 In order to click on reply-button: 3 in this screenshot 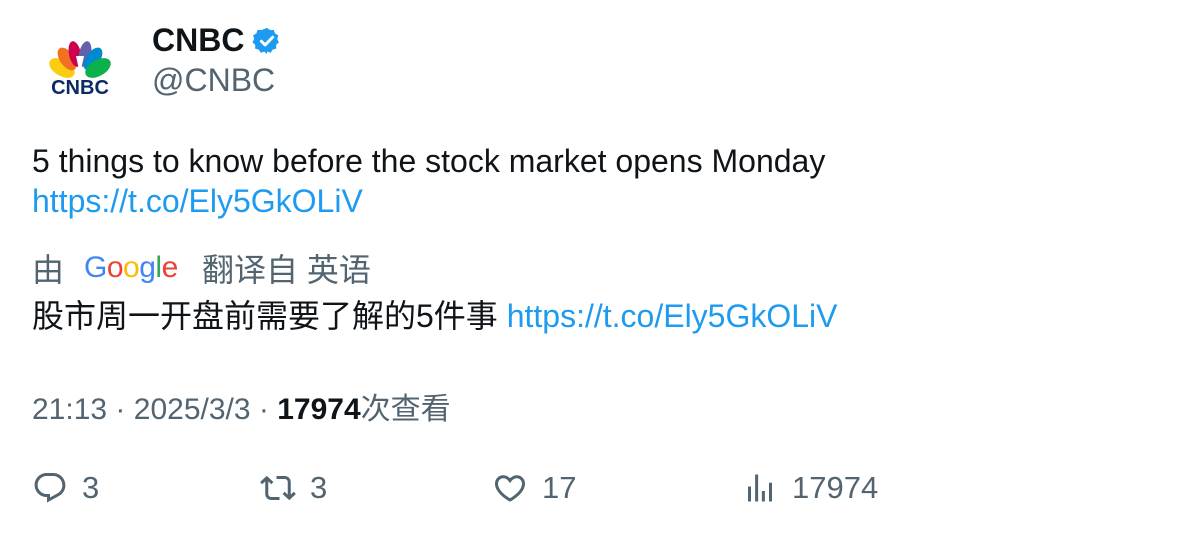, I will do `click(65, 488)`.